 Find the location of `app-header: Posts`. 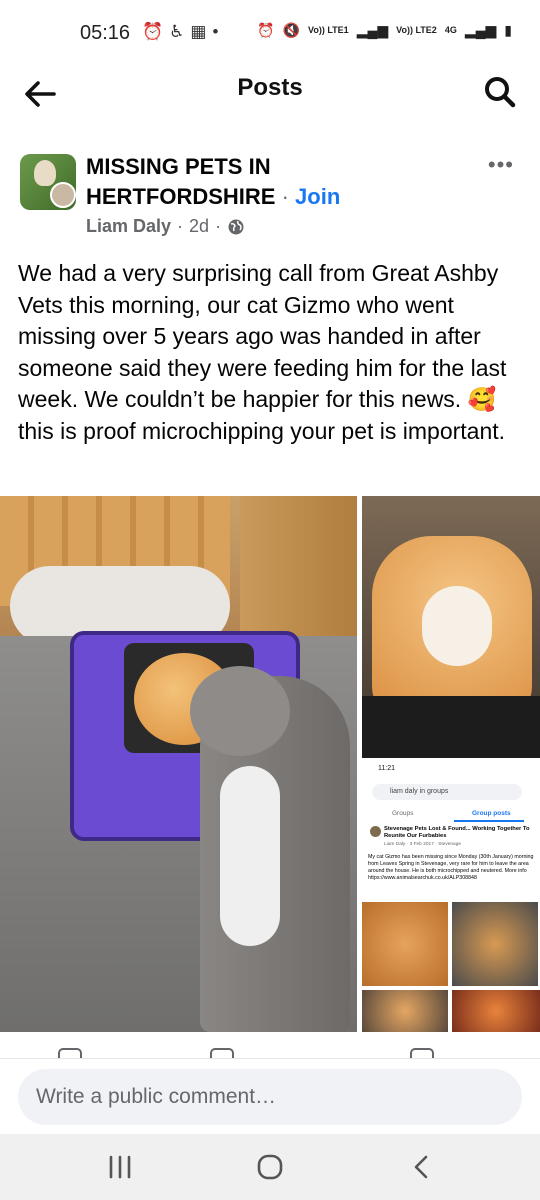

app-header: Posts is located at coordinates (270, 92).